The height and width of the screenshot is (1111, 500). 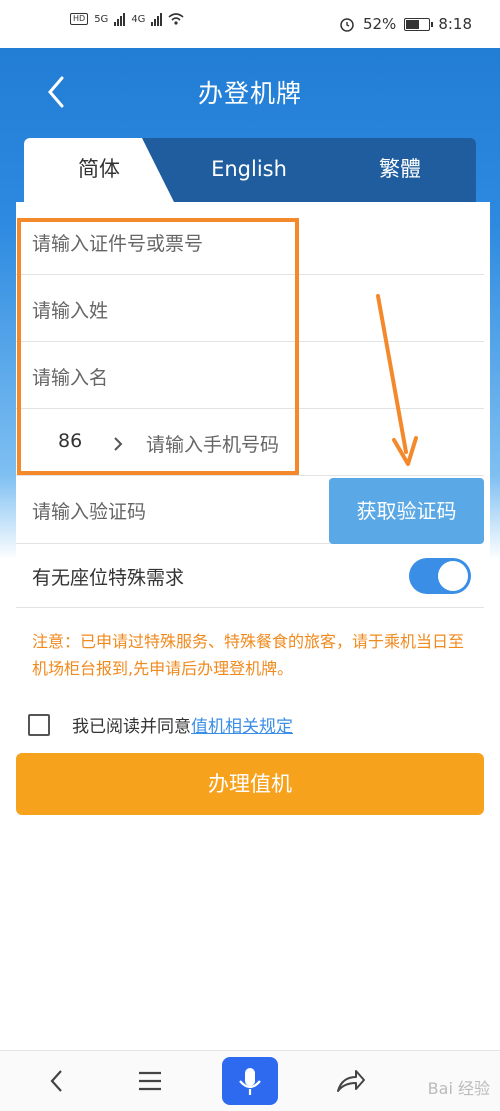 What do you see at coordinates (397, 380) in the screenshot?
I see `arrow-annotation-icon` at bounding box center [397, 380].